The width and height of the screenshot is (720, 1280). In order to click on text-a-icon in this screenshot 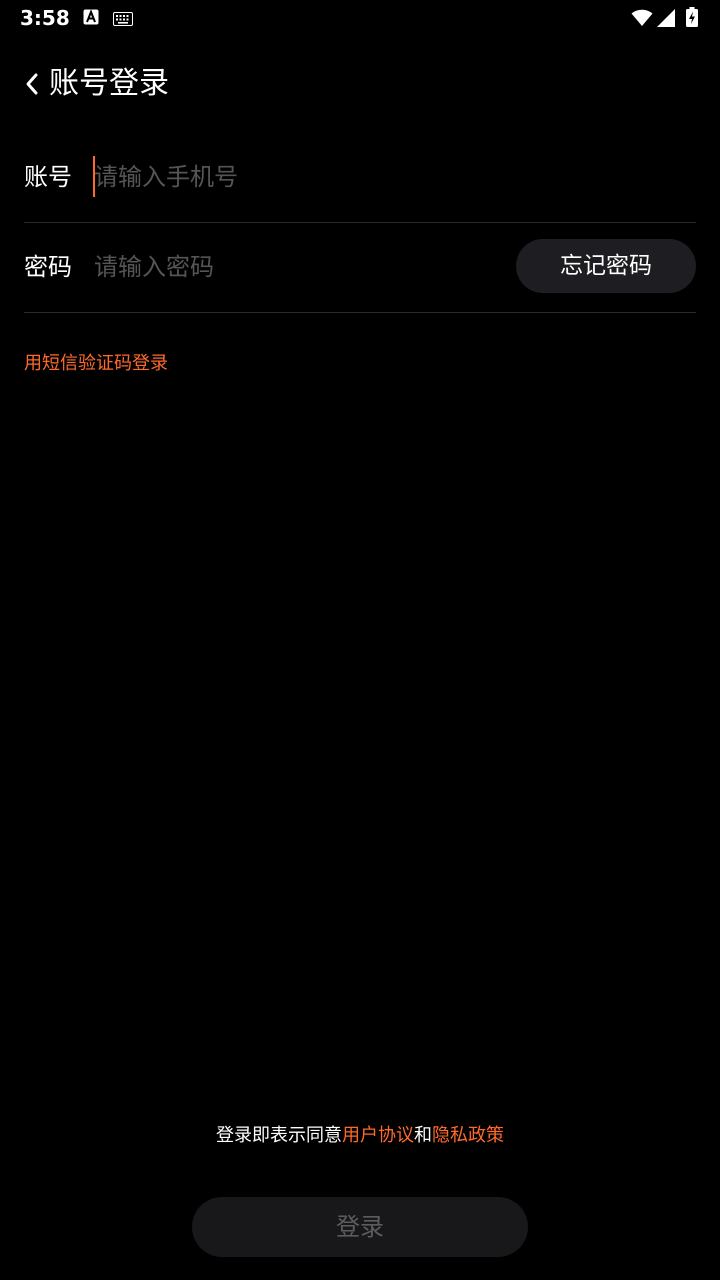, I will do `click(91, 17)`.